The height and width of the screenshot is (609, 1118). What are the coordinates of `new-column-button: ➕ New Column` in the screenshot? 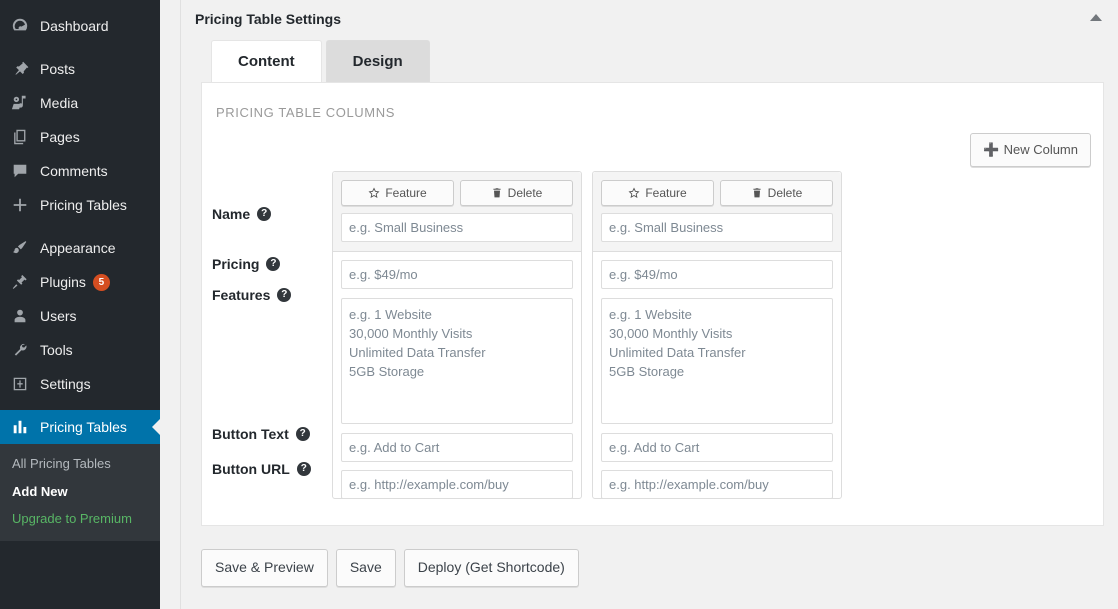 It's located at (1030, 150).